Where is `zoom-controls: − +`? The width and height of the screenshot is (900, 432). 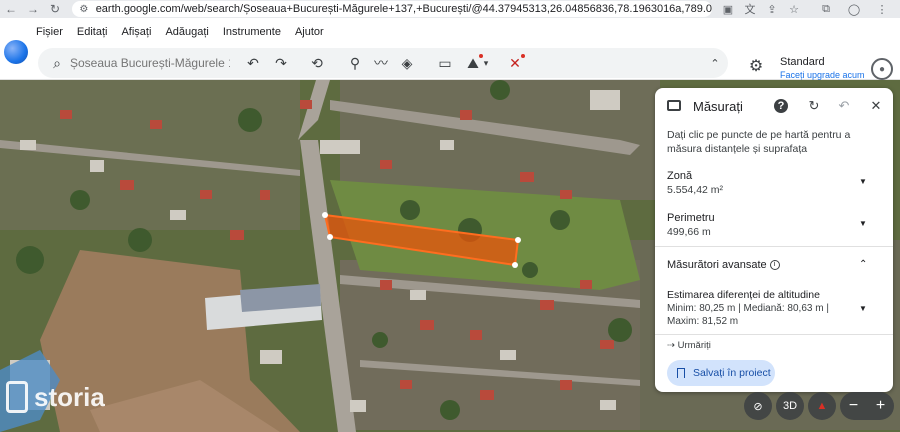 zoom-controls: − + is located at coordinates (867, 406).